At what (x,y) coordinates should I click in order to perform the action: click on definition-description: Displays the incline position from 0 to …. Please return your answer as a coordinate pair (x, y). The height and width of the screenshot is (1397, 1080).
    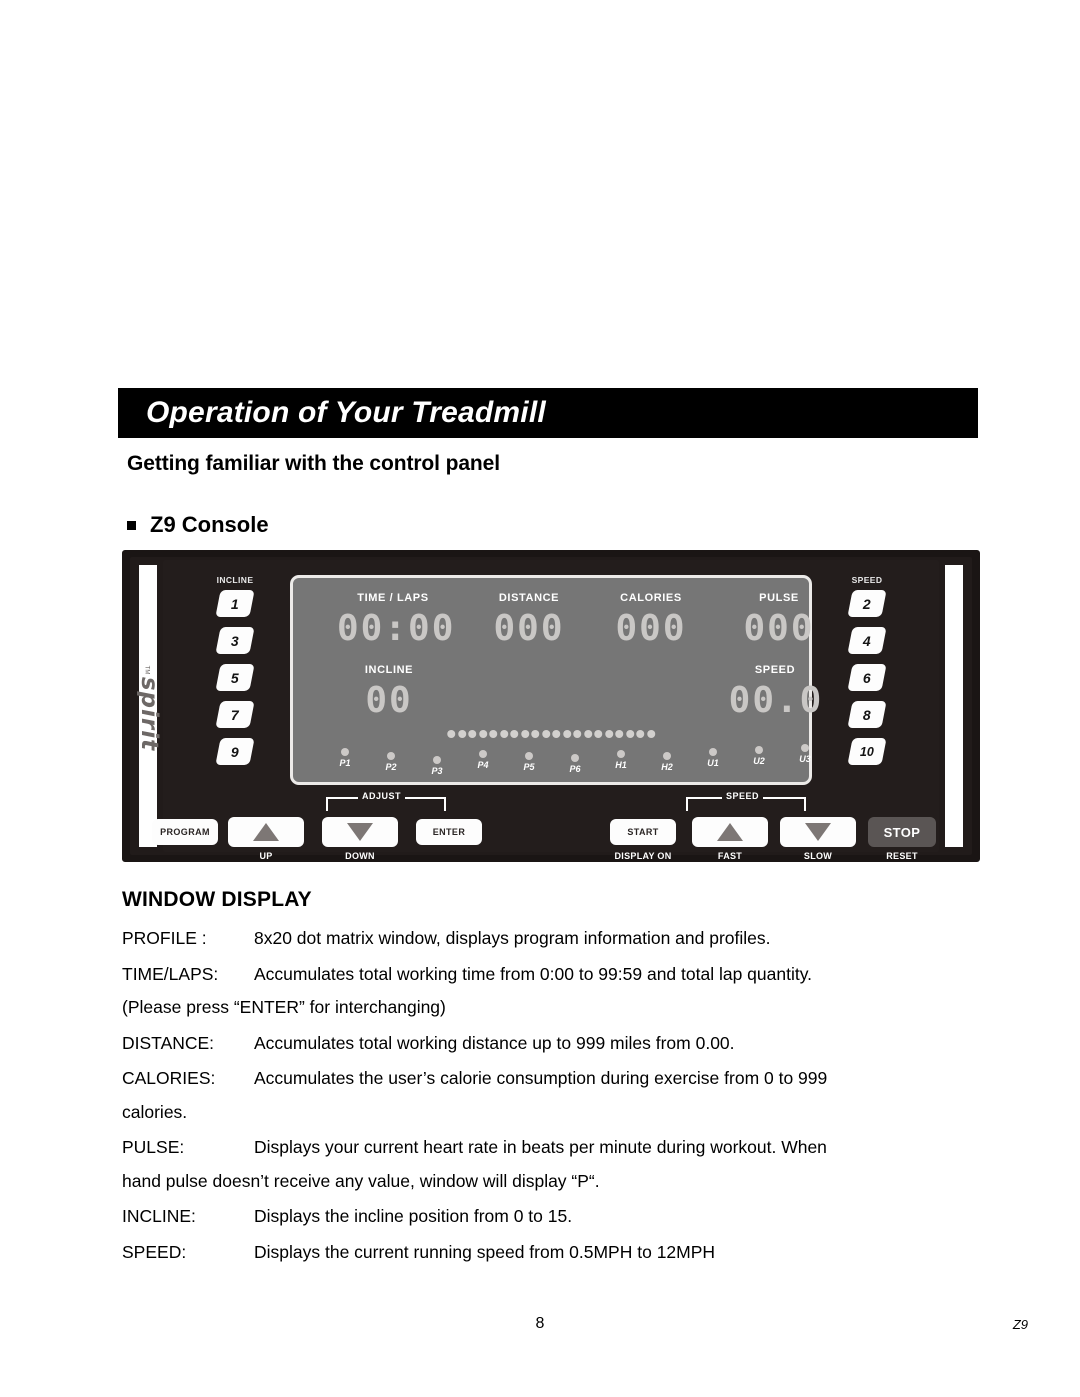
    Looking at the image, I should click on (413, 1216).